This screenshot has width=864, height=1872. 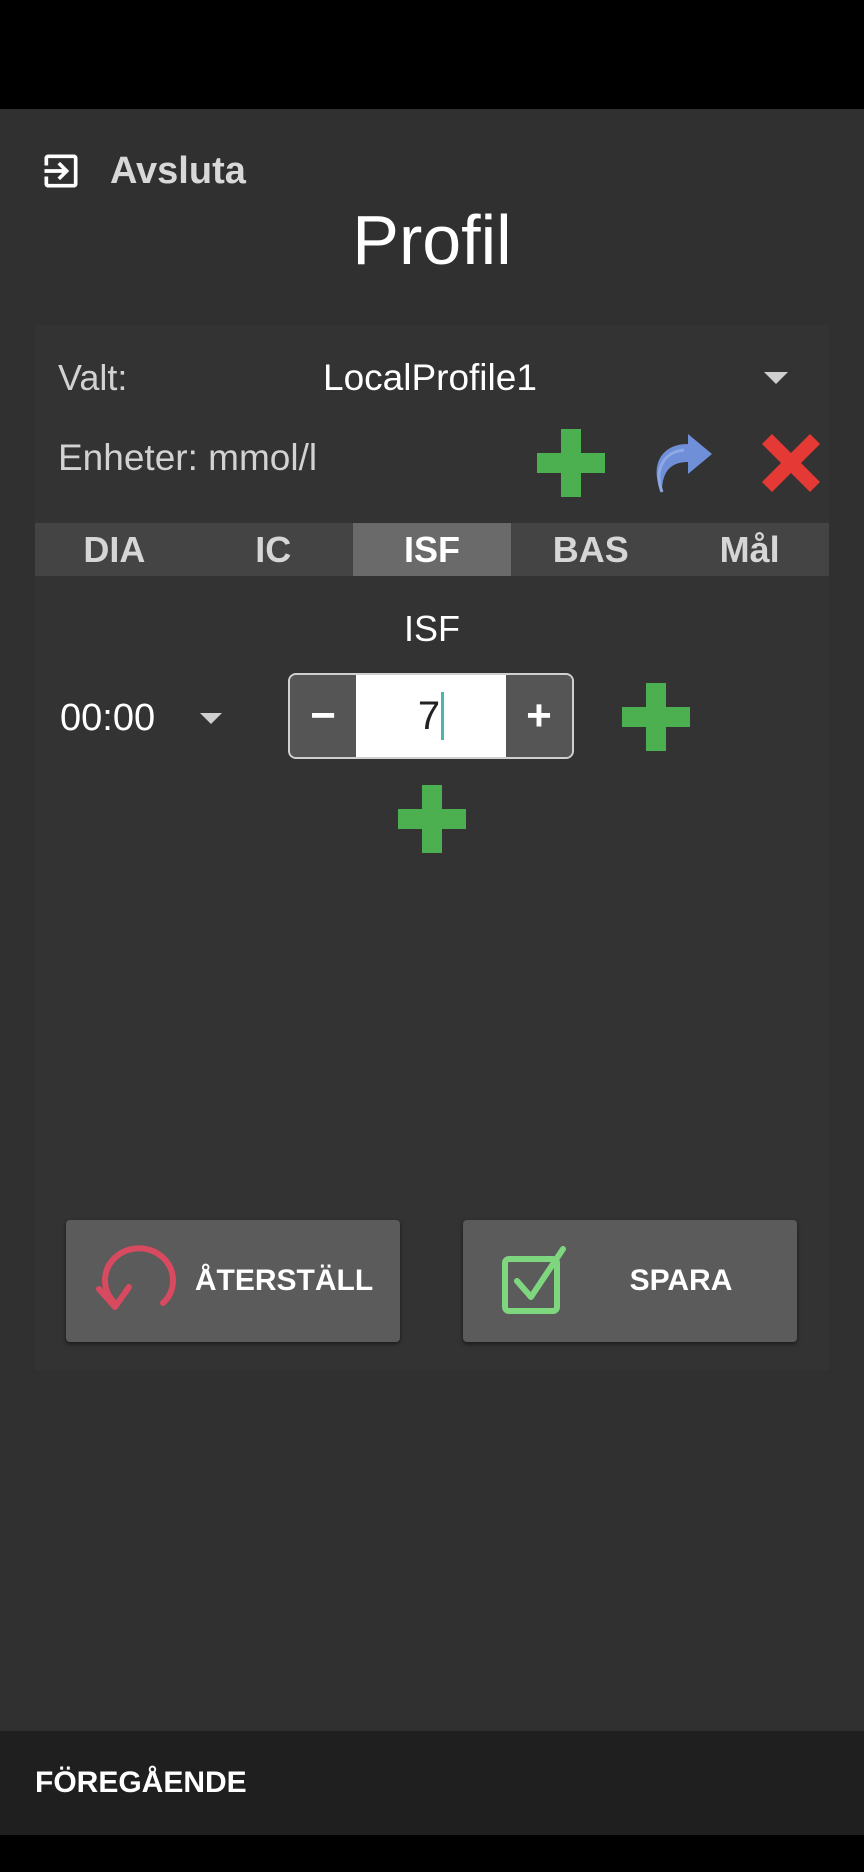 What do you see at coordinates (749, 549) in the screenshot?
I see `tab-mal: Mål` at bounding box center [749, 549].